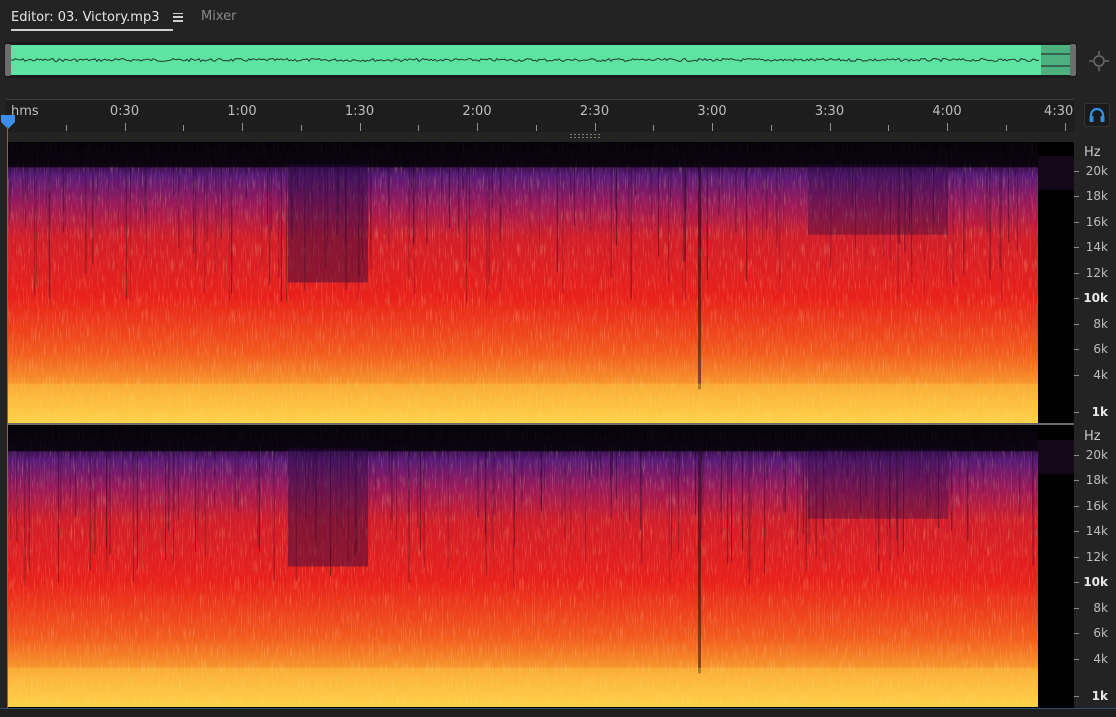 Image resolution: width=1116 pixels, height=717 pixels. What do you see at coordinates (477, 111) in the screenshot?
I see `ruler-time-label: 2:00` at bounding box center [477, 111].